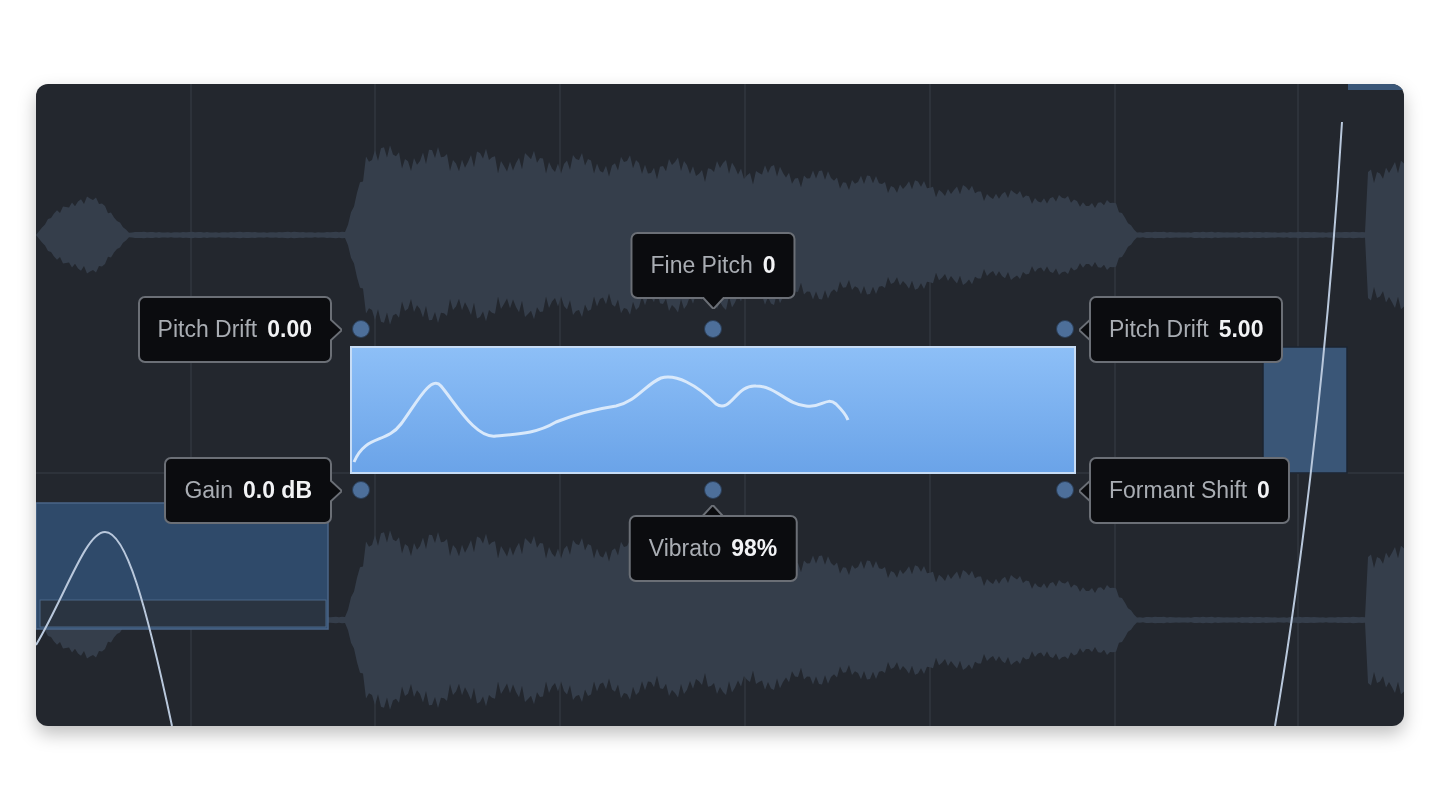 The image size is (1440, 810). I want to click on parameter-label: Vibrato, so click(685, 548).